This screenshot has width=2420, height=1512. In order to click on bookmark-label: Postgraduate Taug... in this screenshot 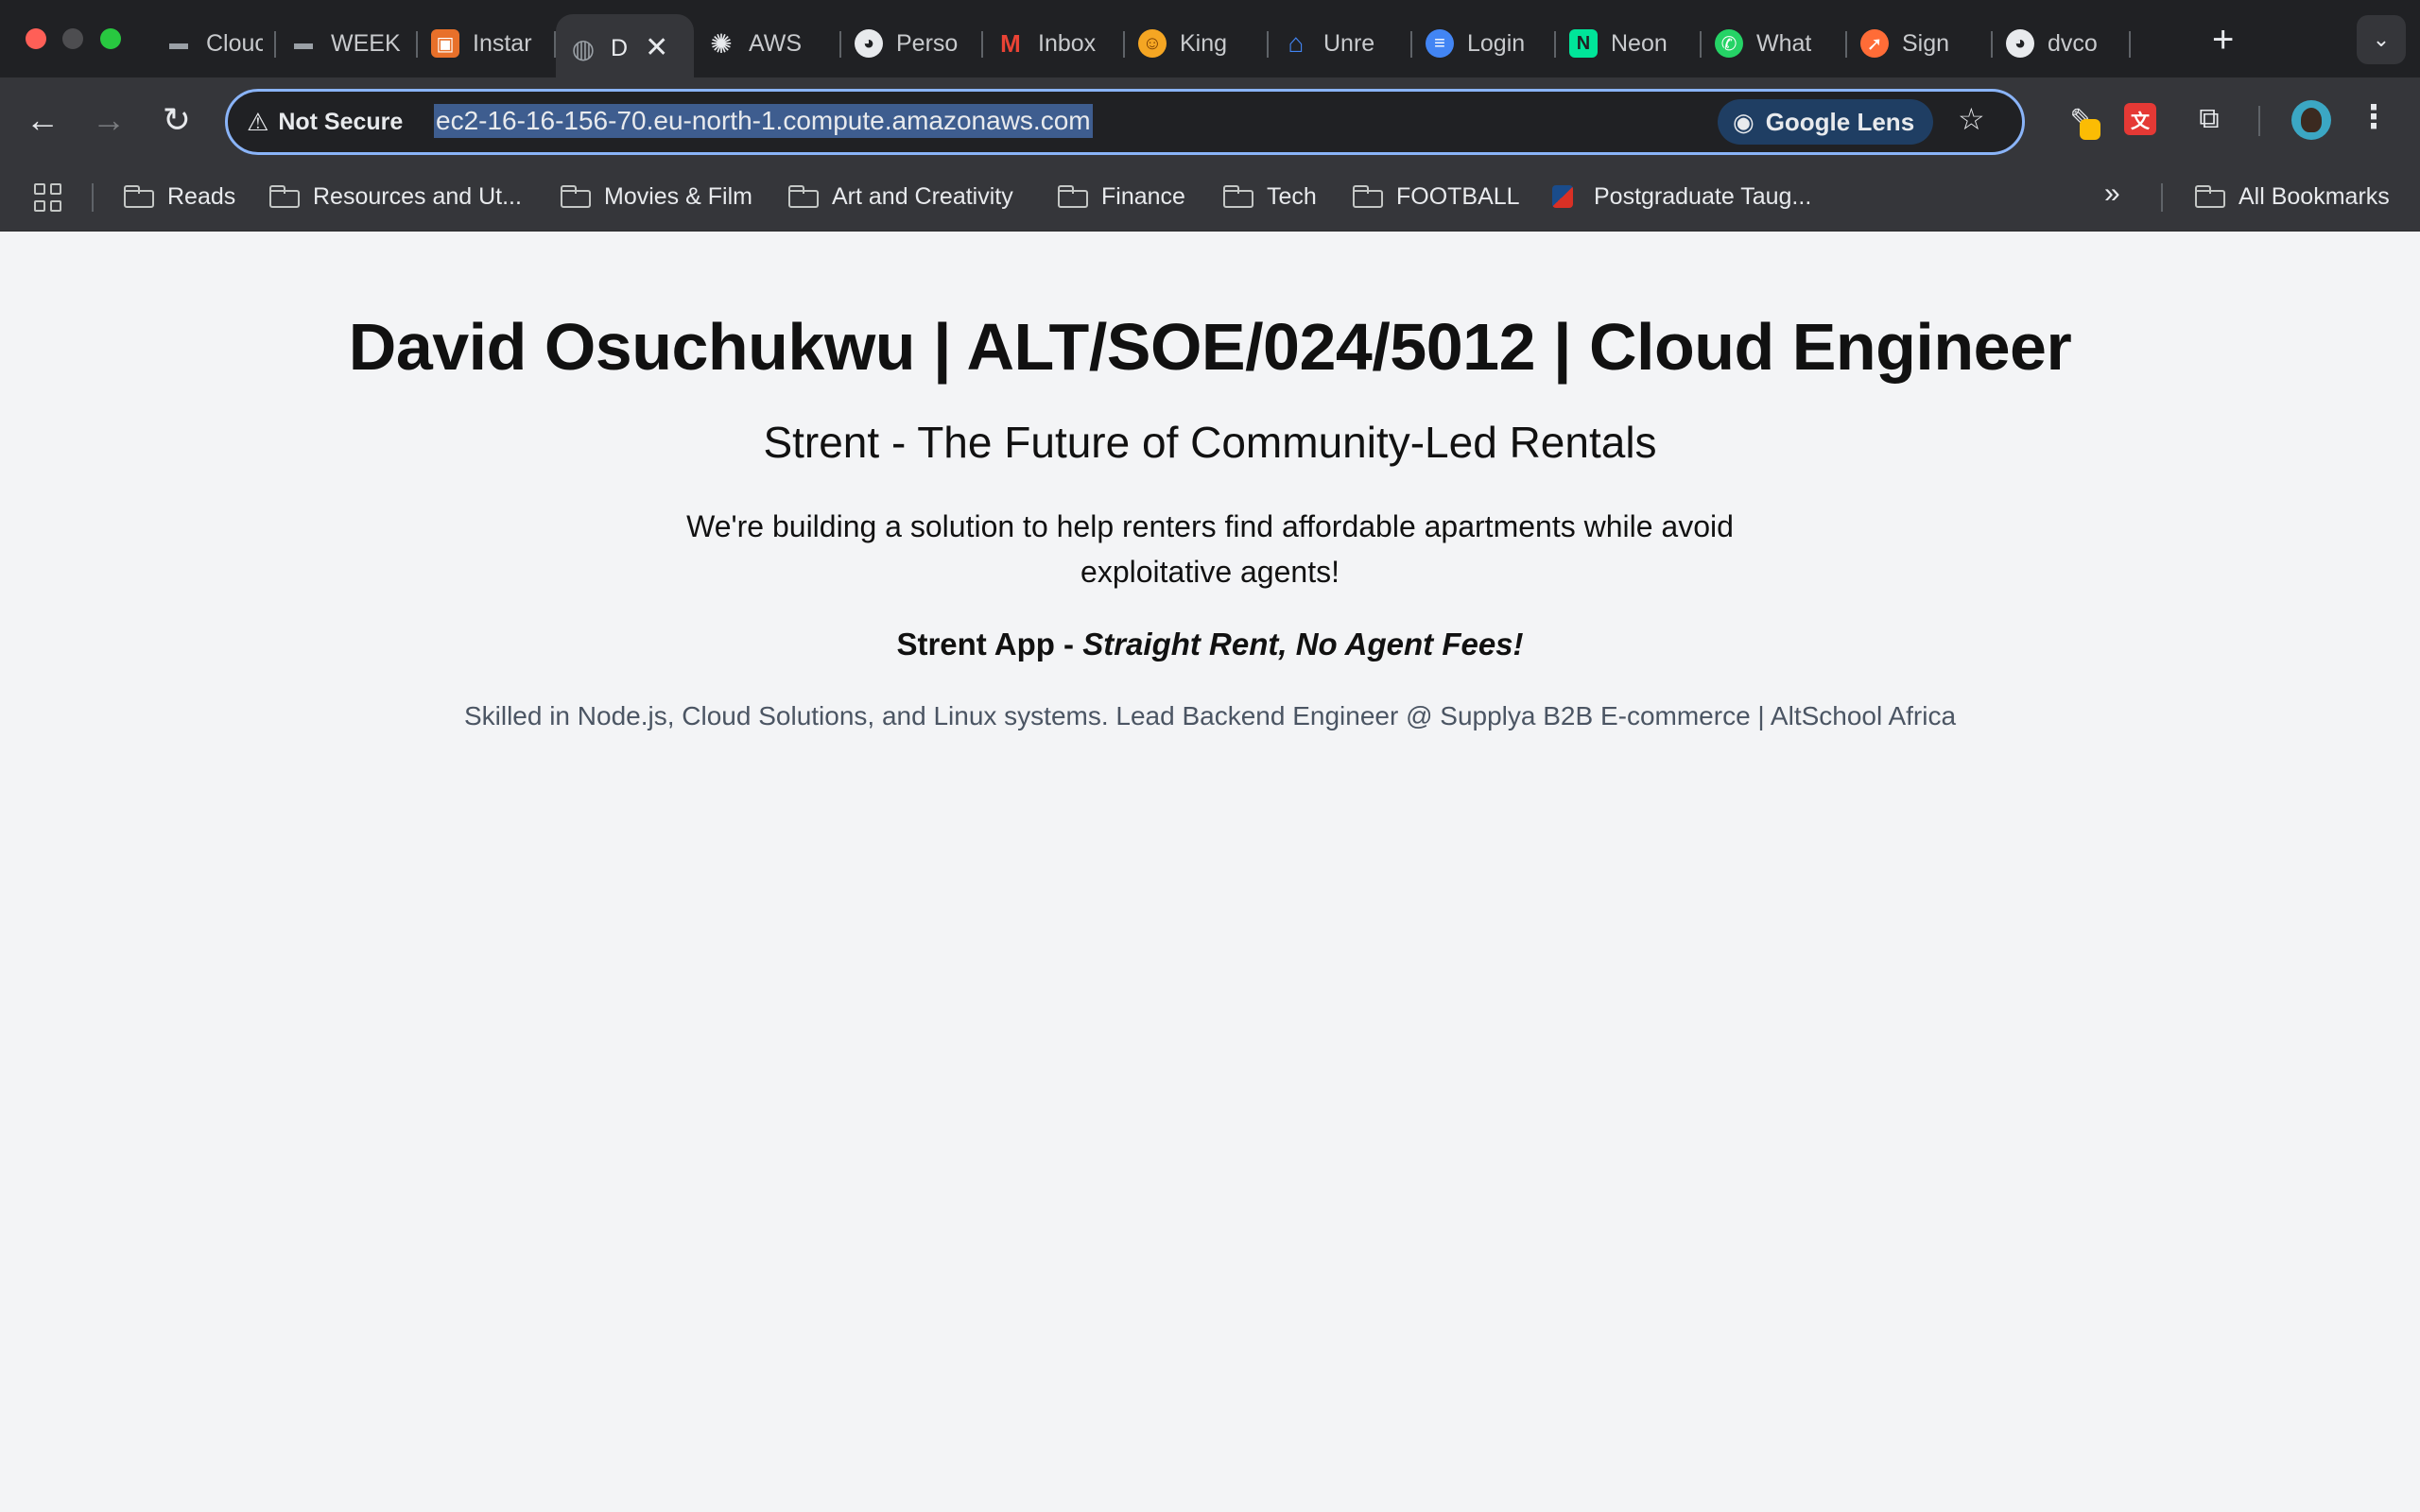, I will do `click(1703, 196)`.